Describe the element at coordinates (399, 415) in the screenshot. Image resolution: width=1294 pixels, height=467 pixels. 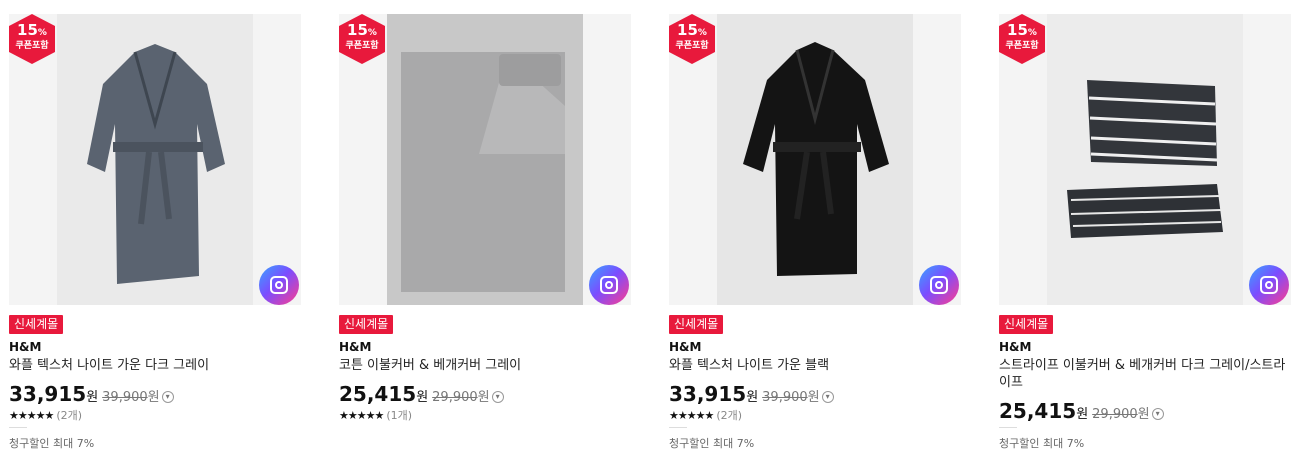
I see `review-count: (1개)` at that location.